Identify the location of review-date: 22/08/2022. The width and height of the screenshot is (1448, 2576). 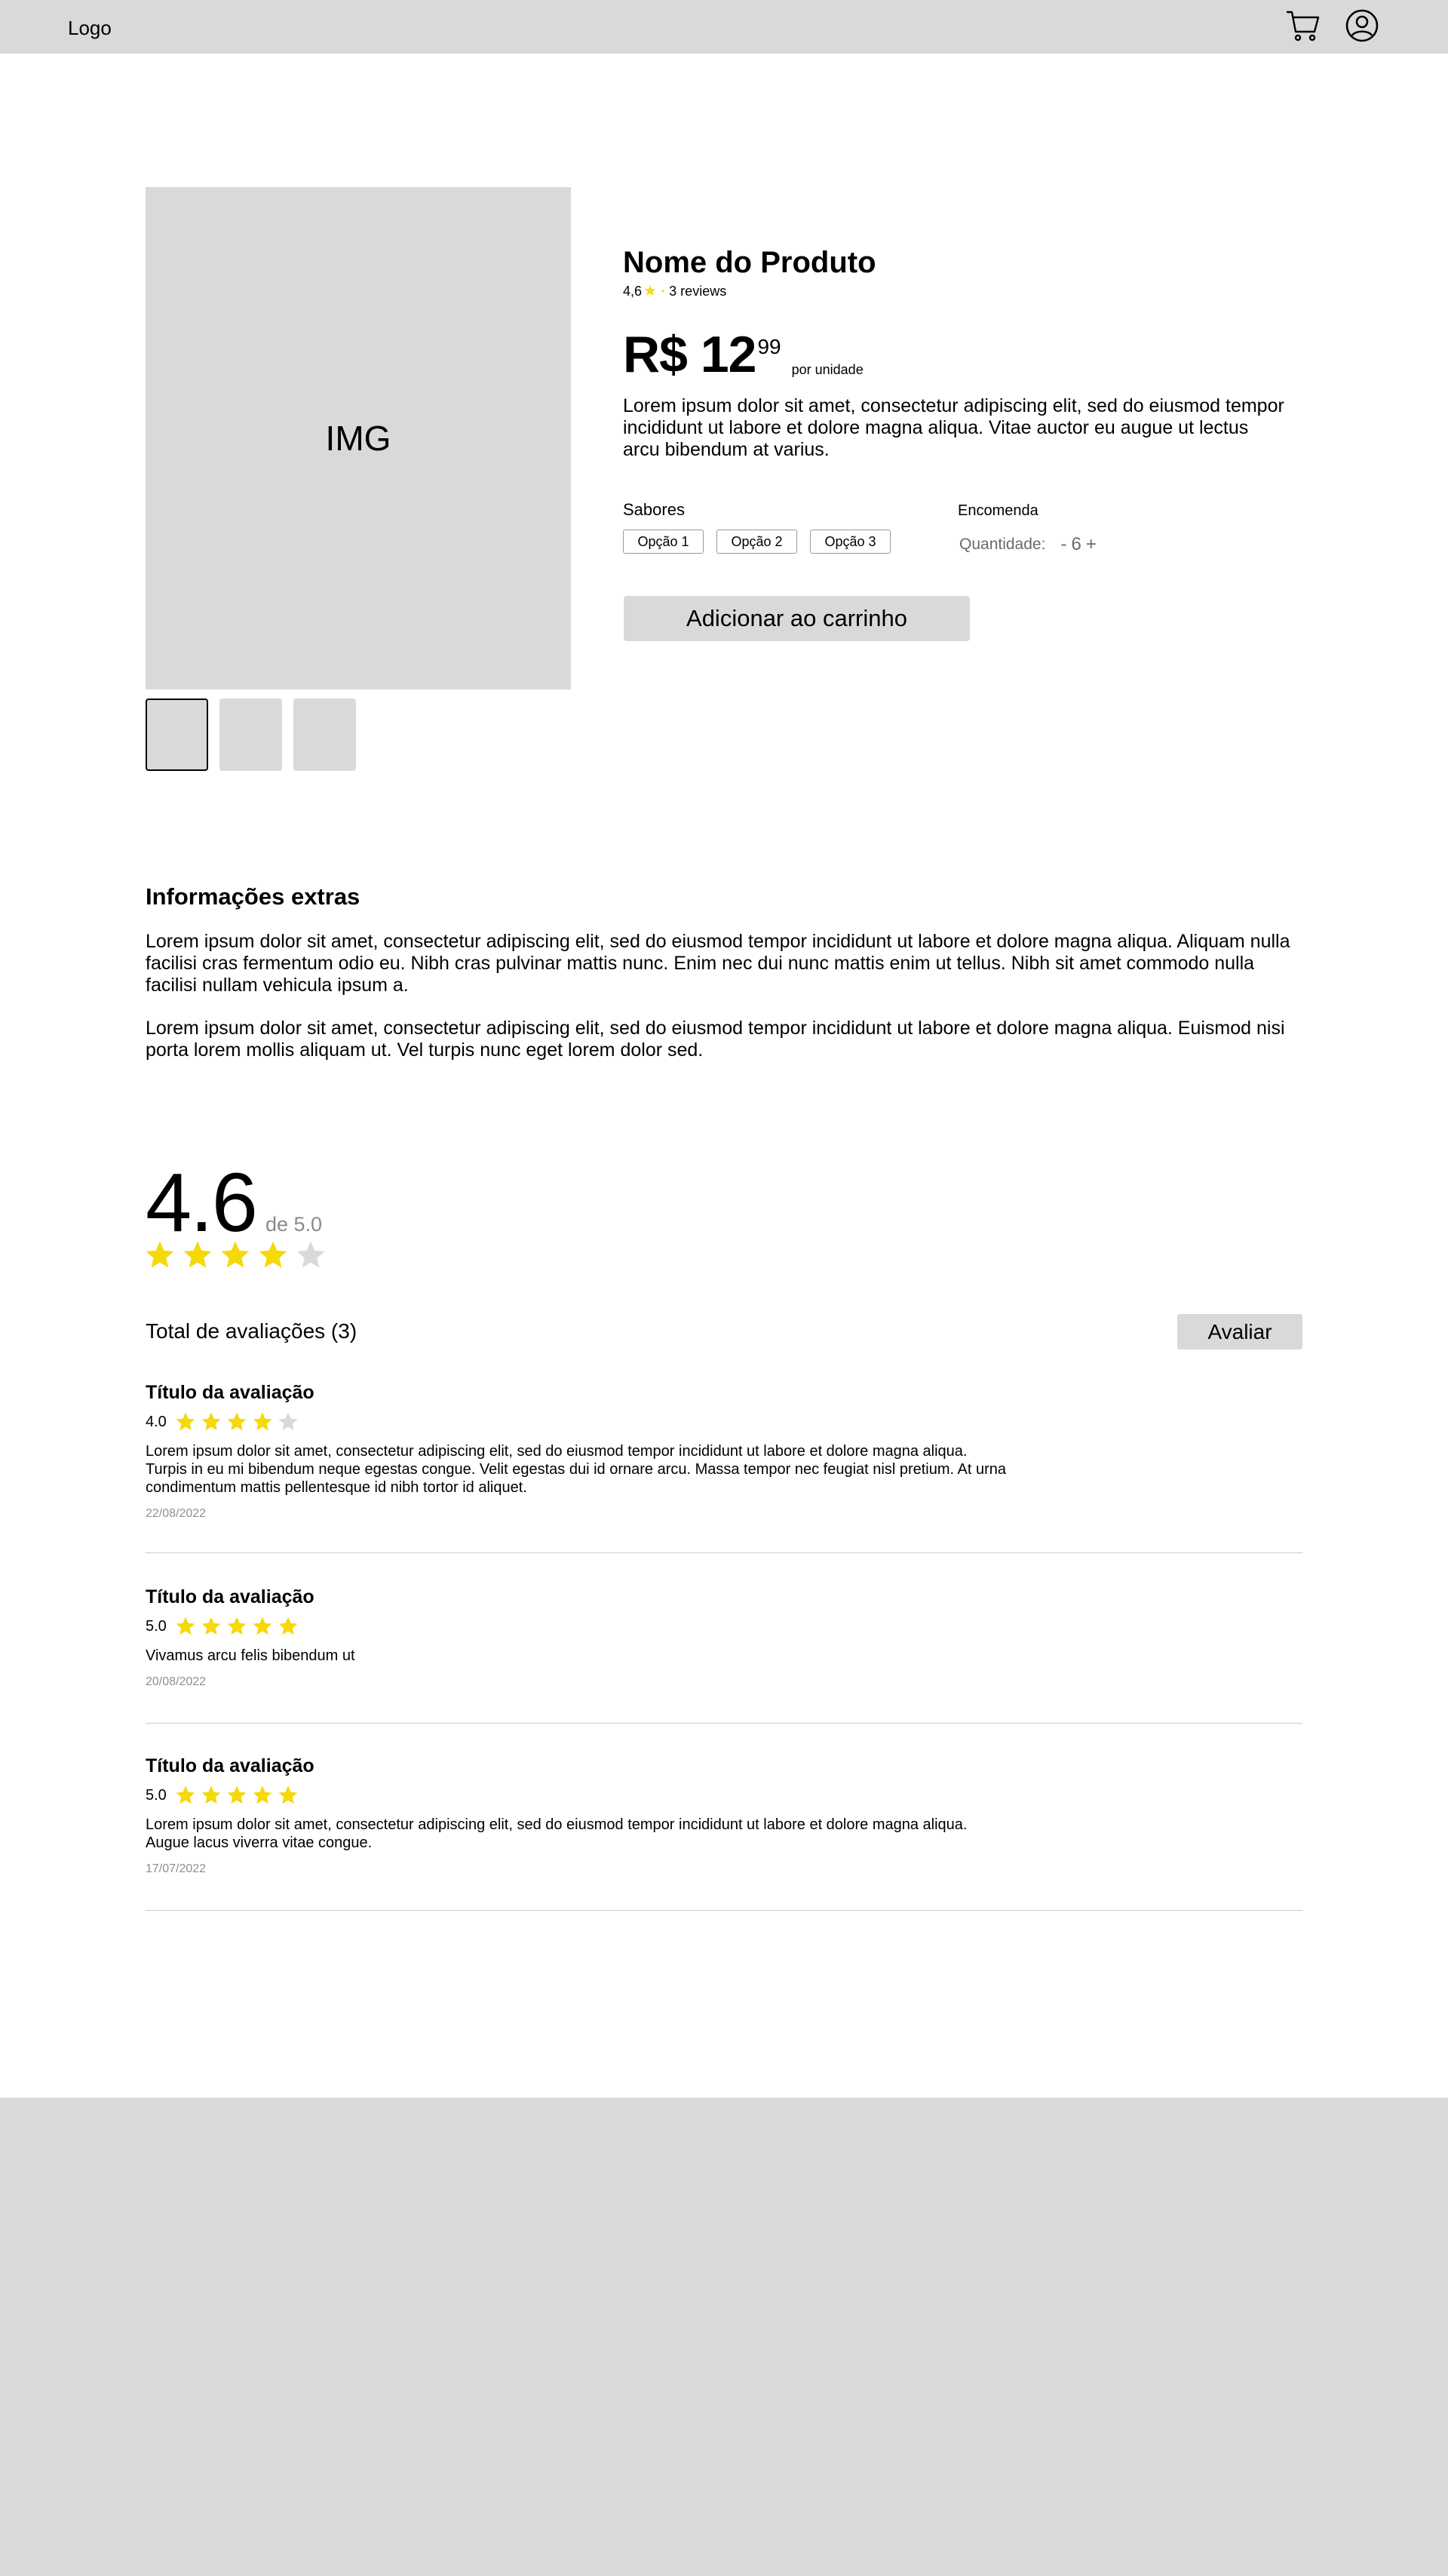
(176, 1513).